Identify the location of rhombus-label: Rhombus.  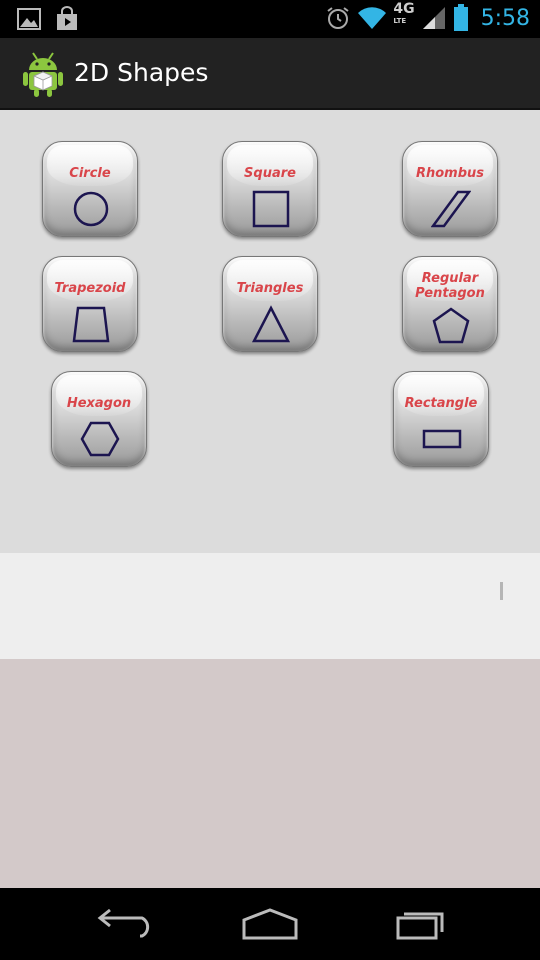
(450, 173).